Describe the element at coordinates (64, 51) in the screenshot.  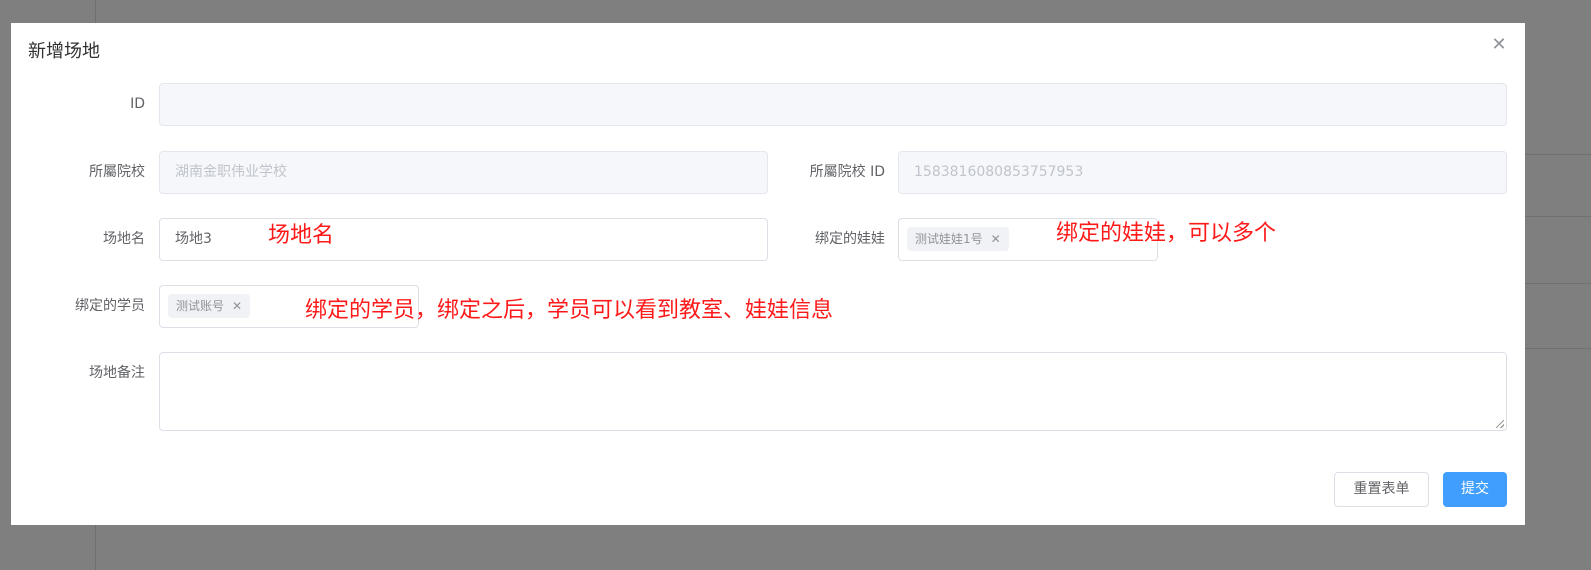
I see `dialog-title: 新增场地` at that location.